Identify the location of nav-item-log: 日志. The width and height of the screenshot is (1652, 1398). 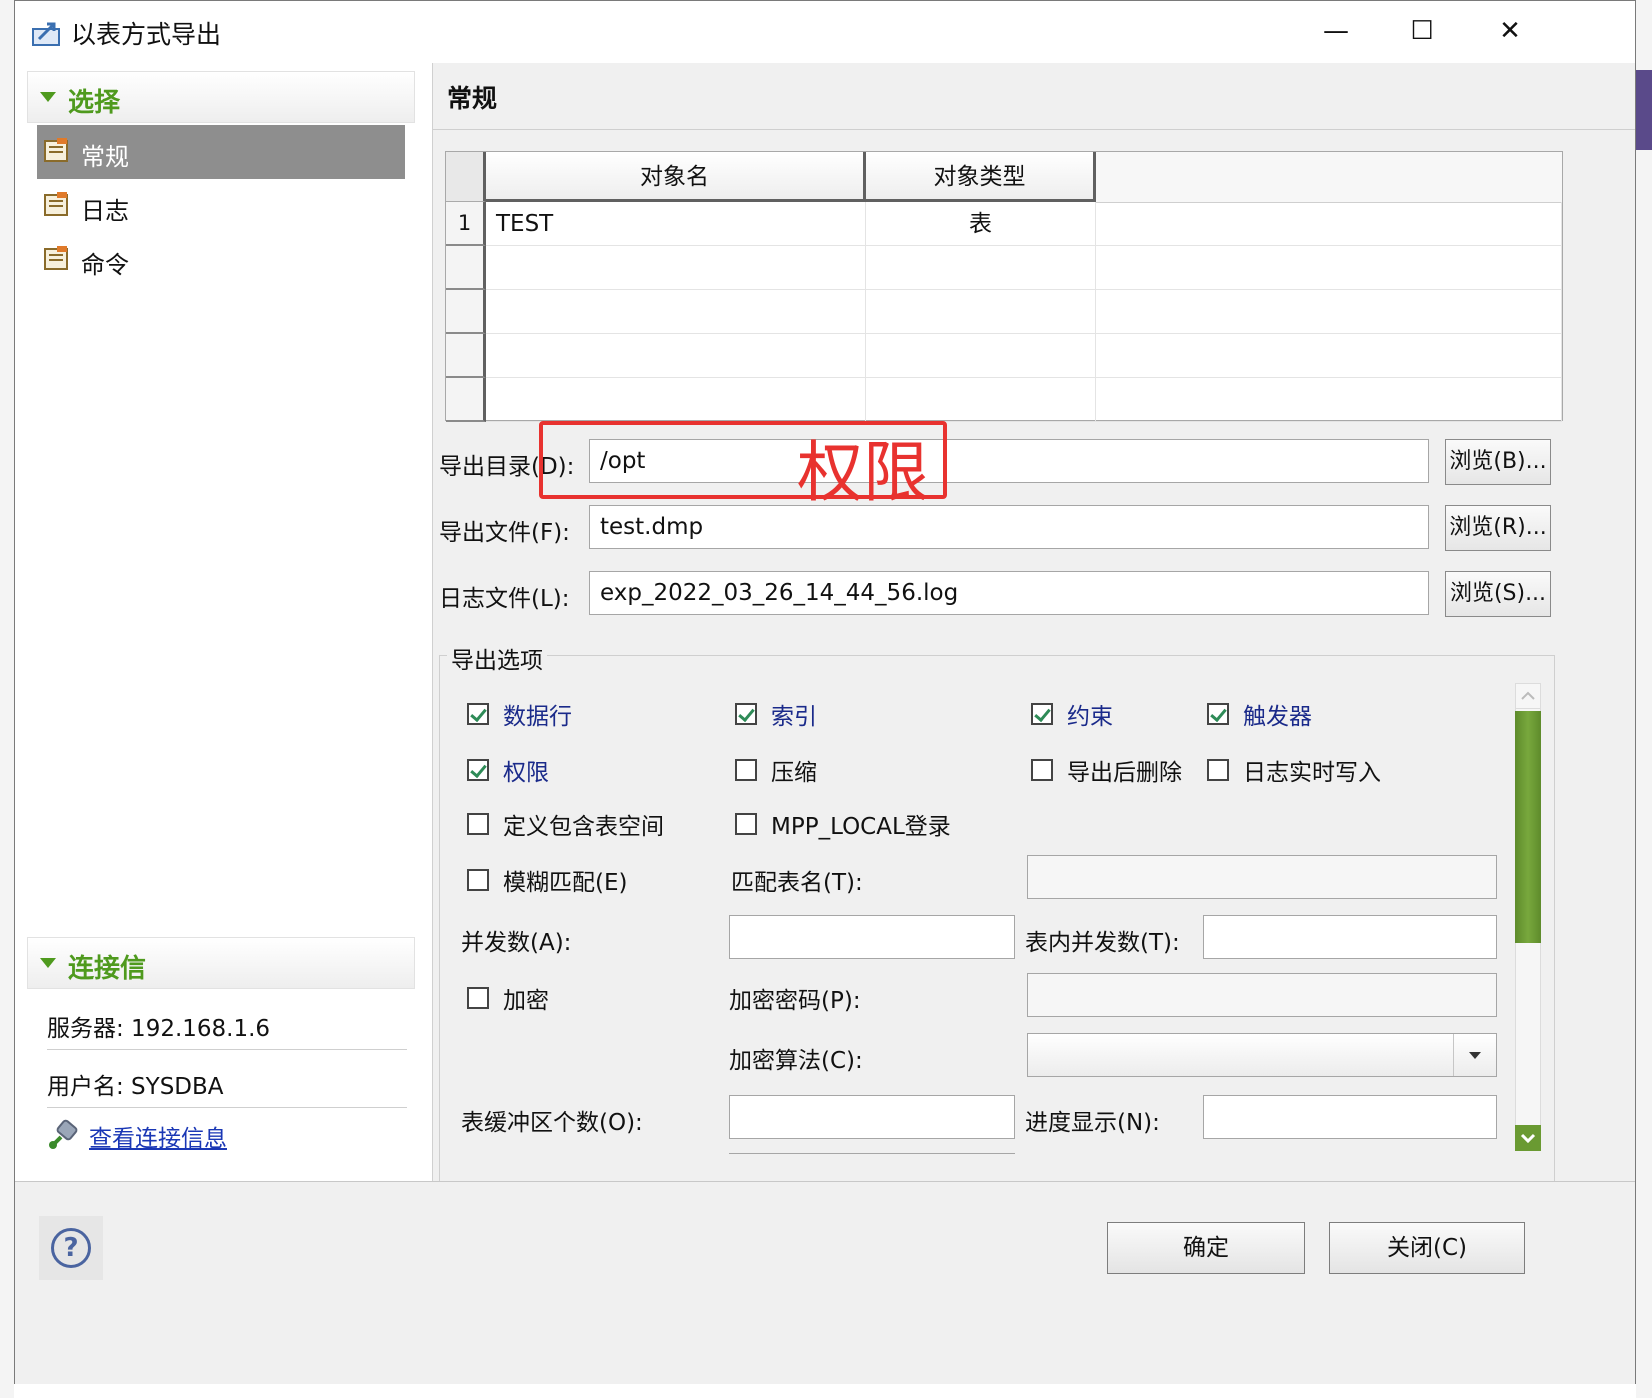
(221, 206).